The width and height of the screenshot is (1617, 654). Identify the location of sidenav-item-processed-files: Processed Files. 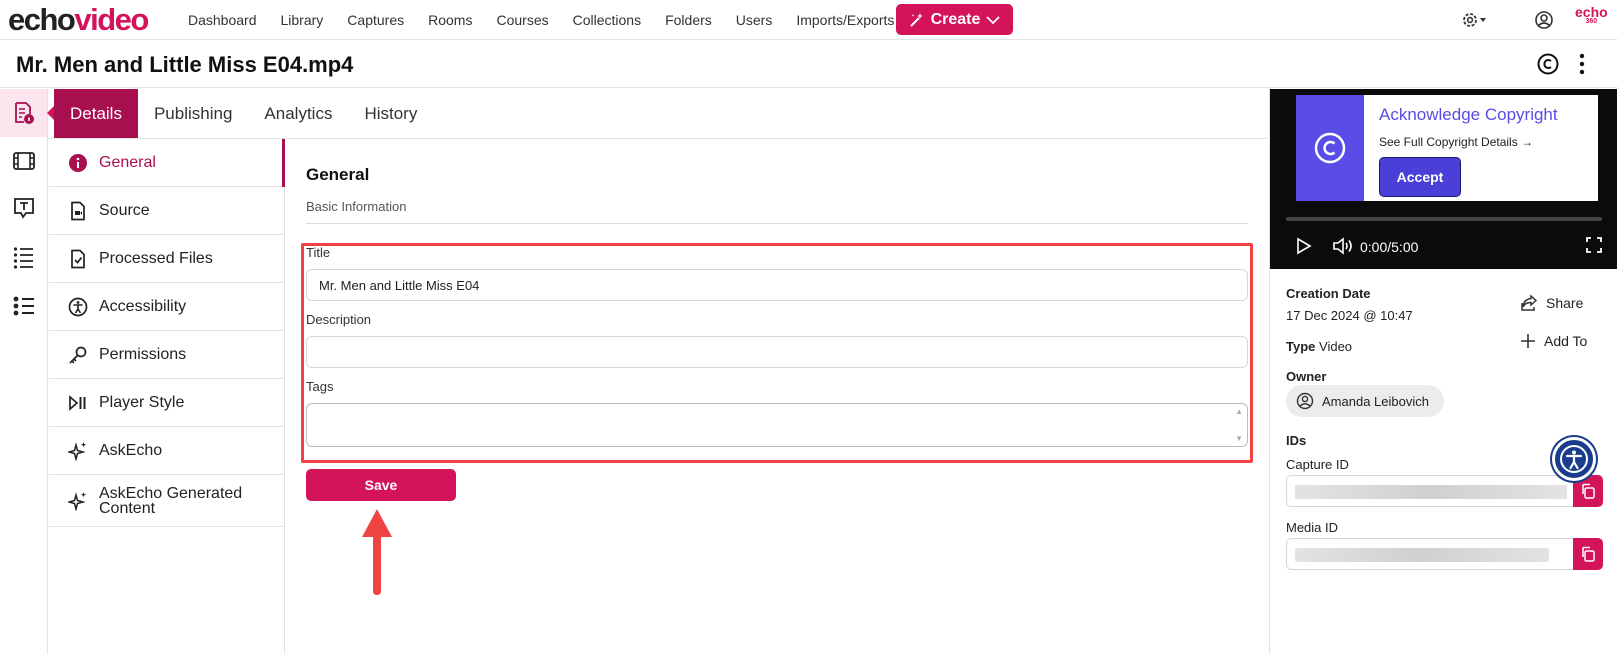
(166, 259).